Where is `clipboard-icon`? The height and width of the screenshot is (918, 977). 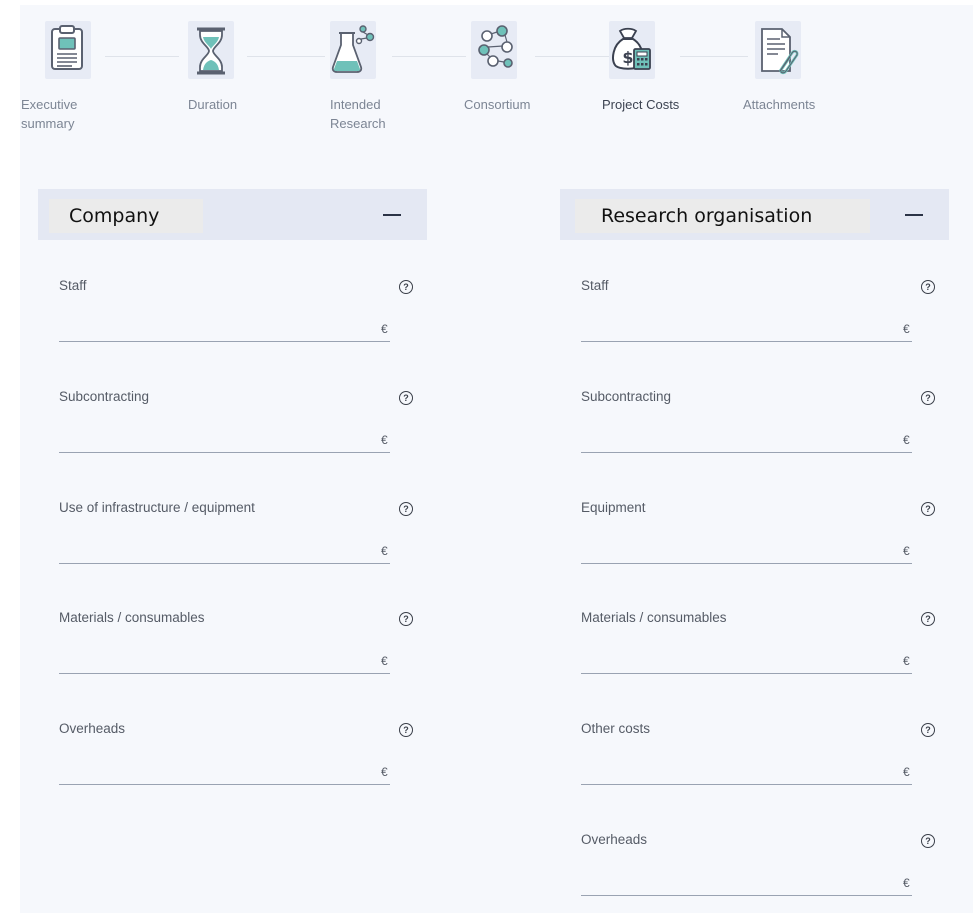
clipboard-icon is located at coordinates (67, 47).